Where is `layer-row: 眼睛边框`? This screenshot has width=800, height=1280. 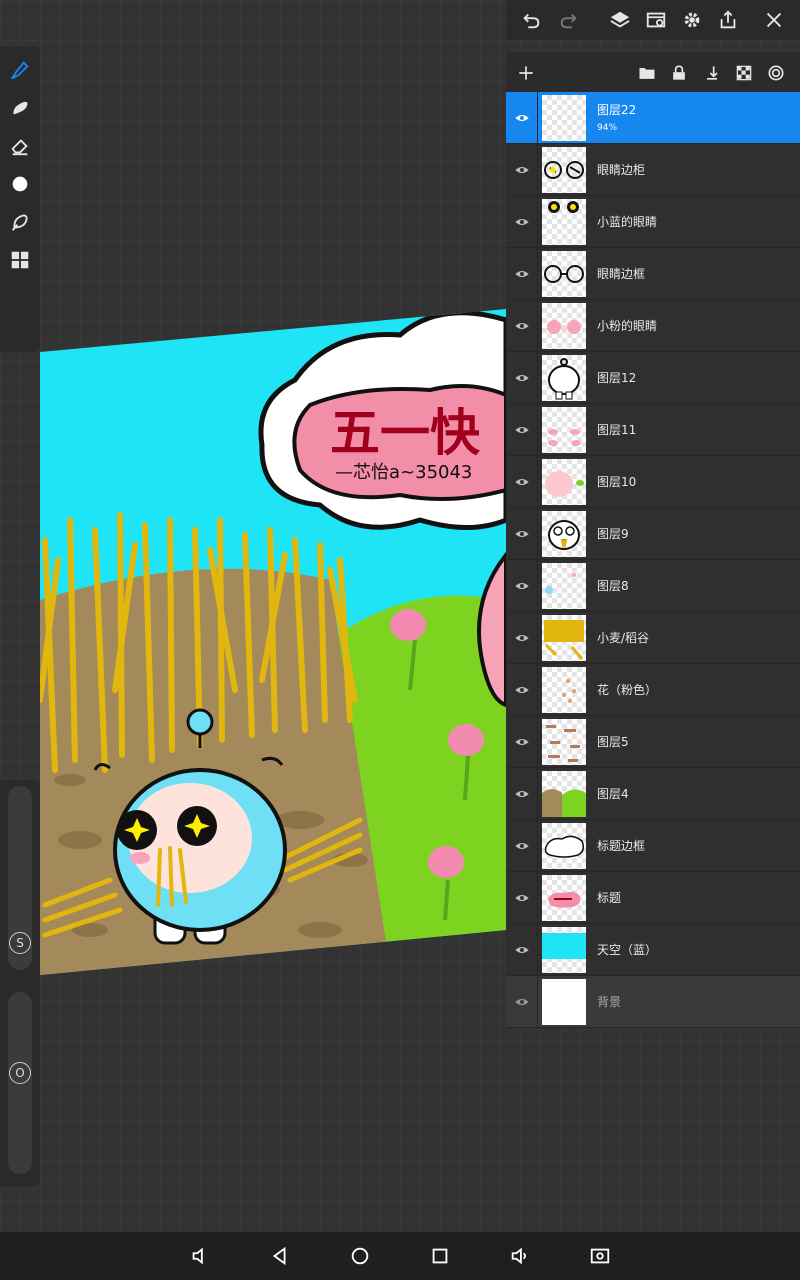 layer-row: 眼睛边框 is located at coordinates (653, 274).